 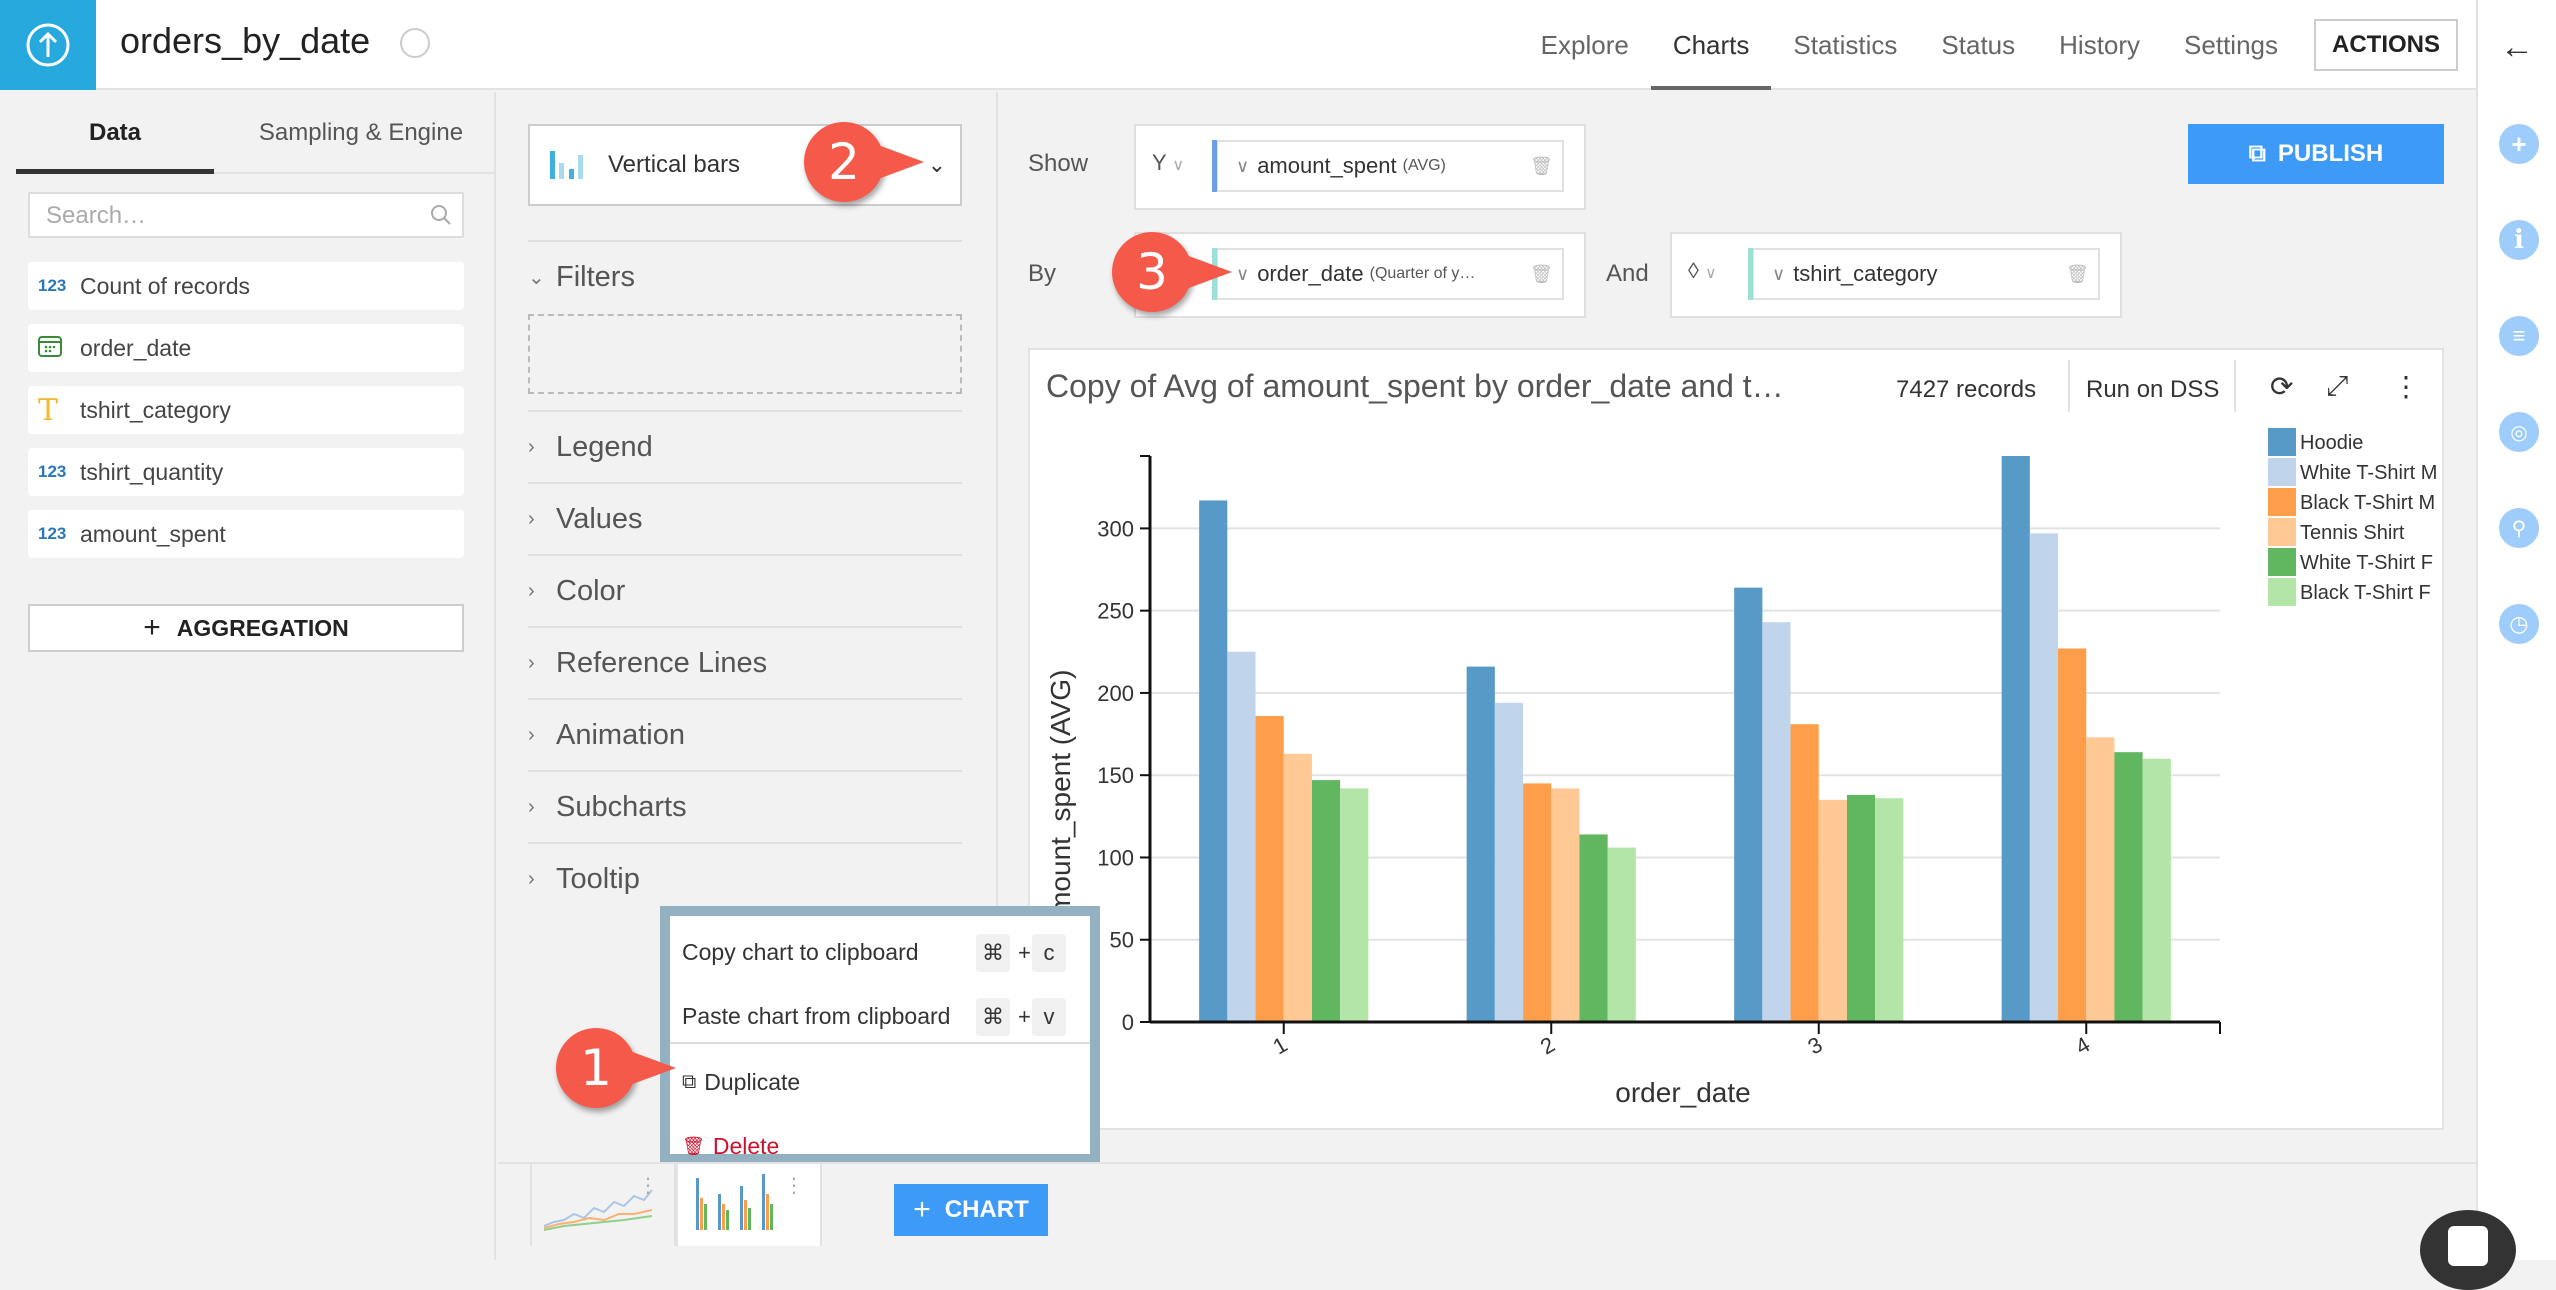 What do you see at coordinates (1128, 1022) in the screenshot?
I see `y-tick-label: 0` at bounding box center [1128, 1022].